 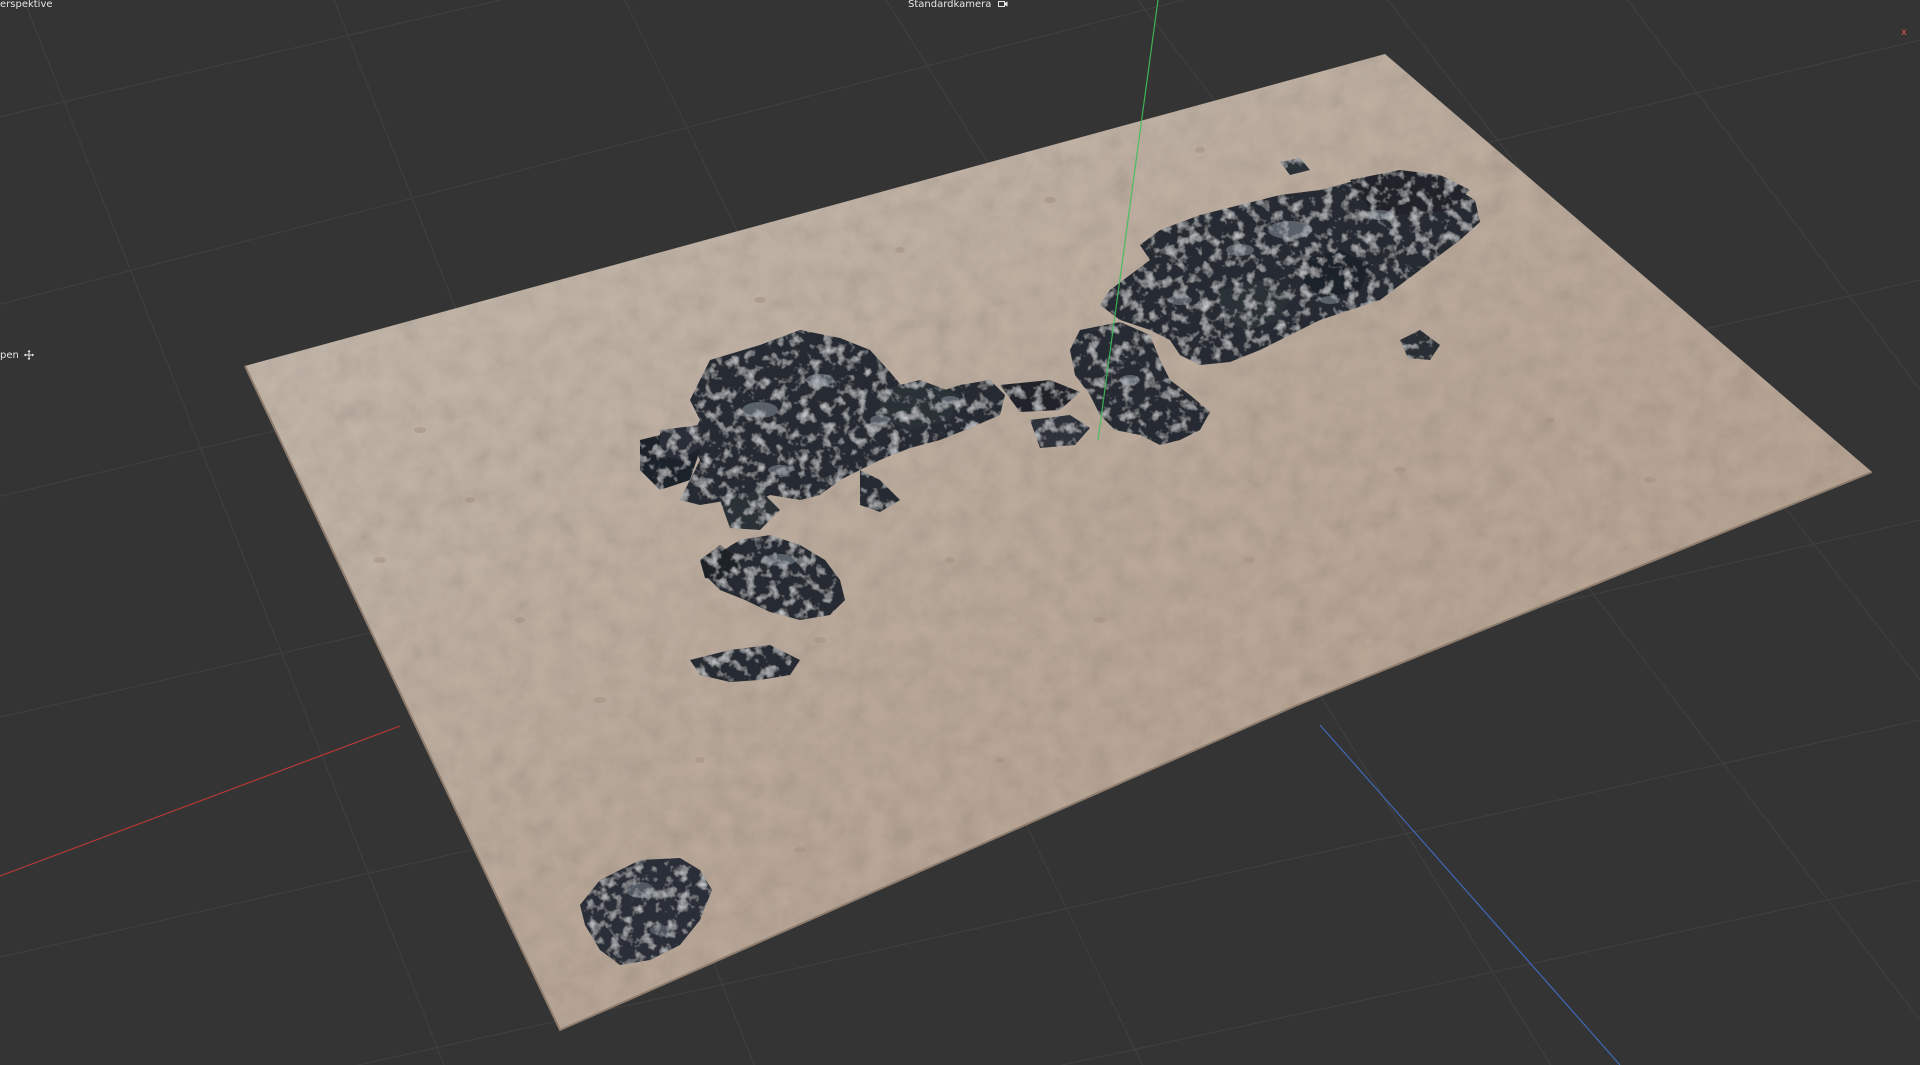 What do you see at coordinates (29, 355) in the screenshot?
I see `move-icon` at bounding box center [29, 355].